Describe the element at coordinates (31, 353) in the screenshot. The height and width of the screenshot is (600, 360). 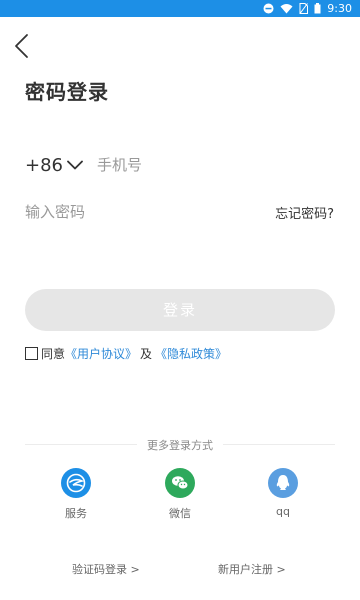
I see `agreement-checkbox` at that location.